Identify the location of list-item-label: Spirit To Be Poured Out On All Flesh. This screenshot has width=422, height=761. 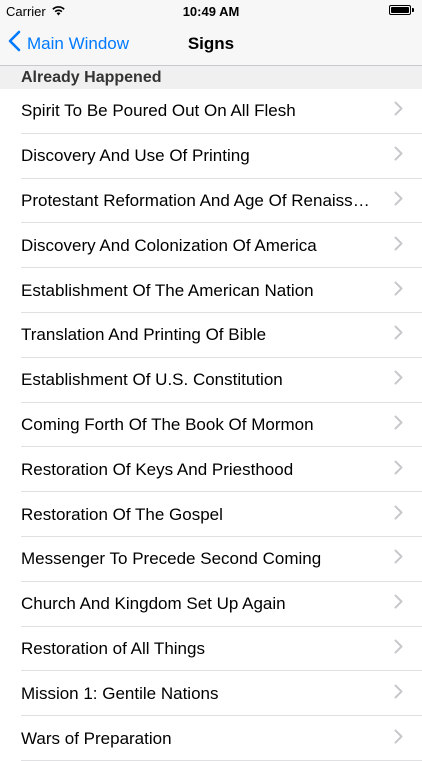
(158, 111).